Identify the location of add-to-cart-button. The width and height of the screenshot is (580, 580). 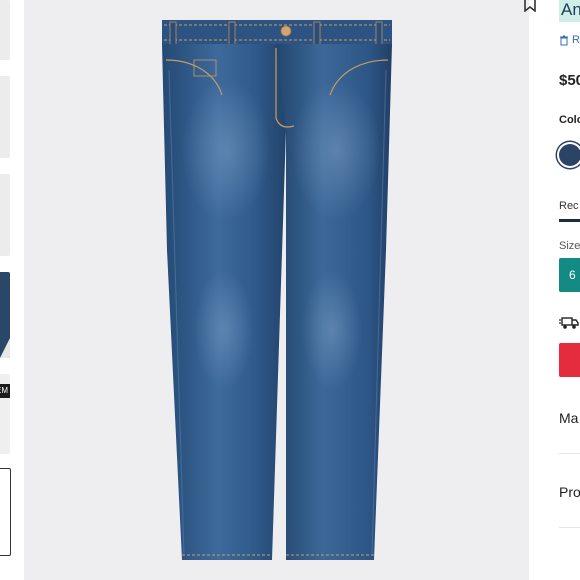
(569, 360).